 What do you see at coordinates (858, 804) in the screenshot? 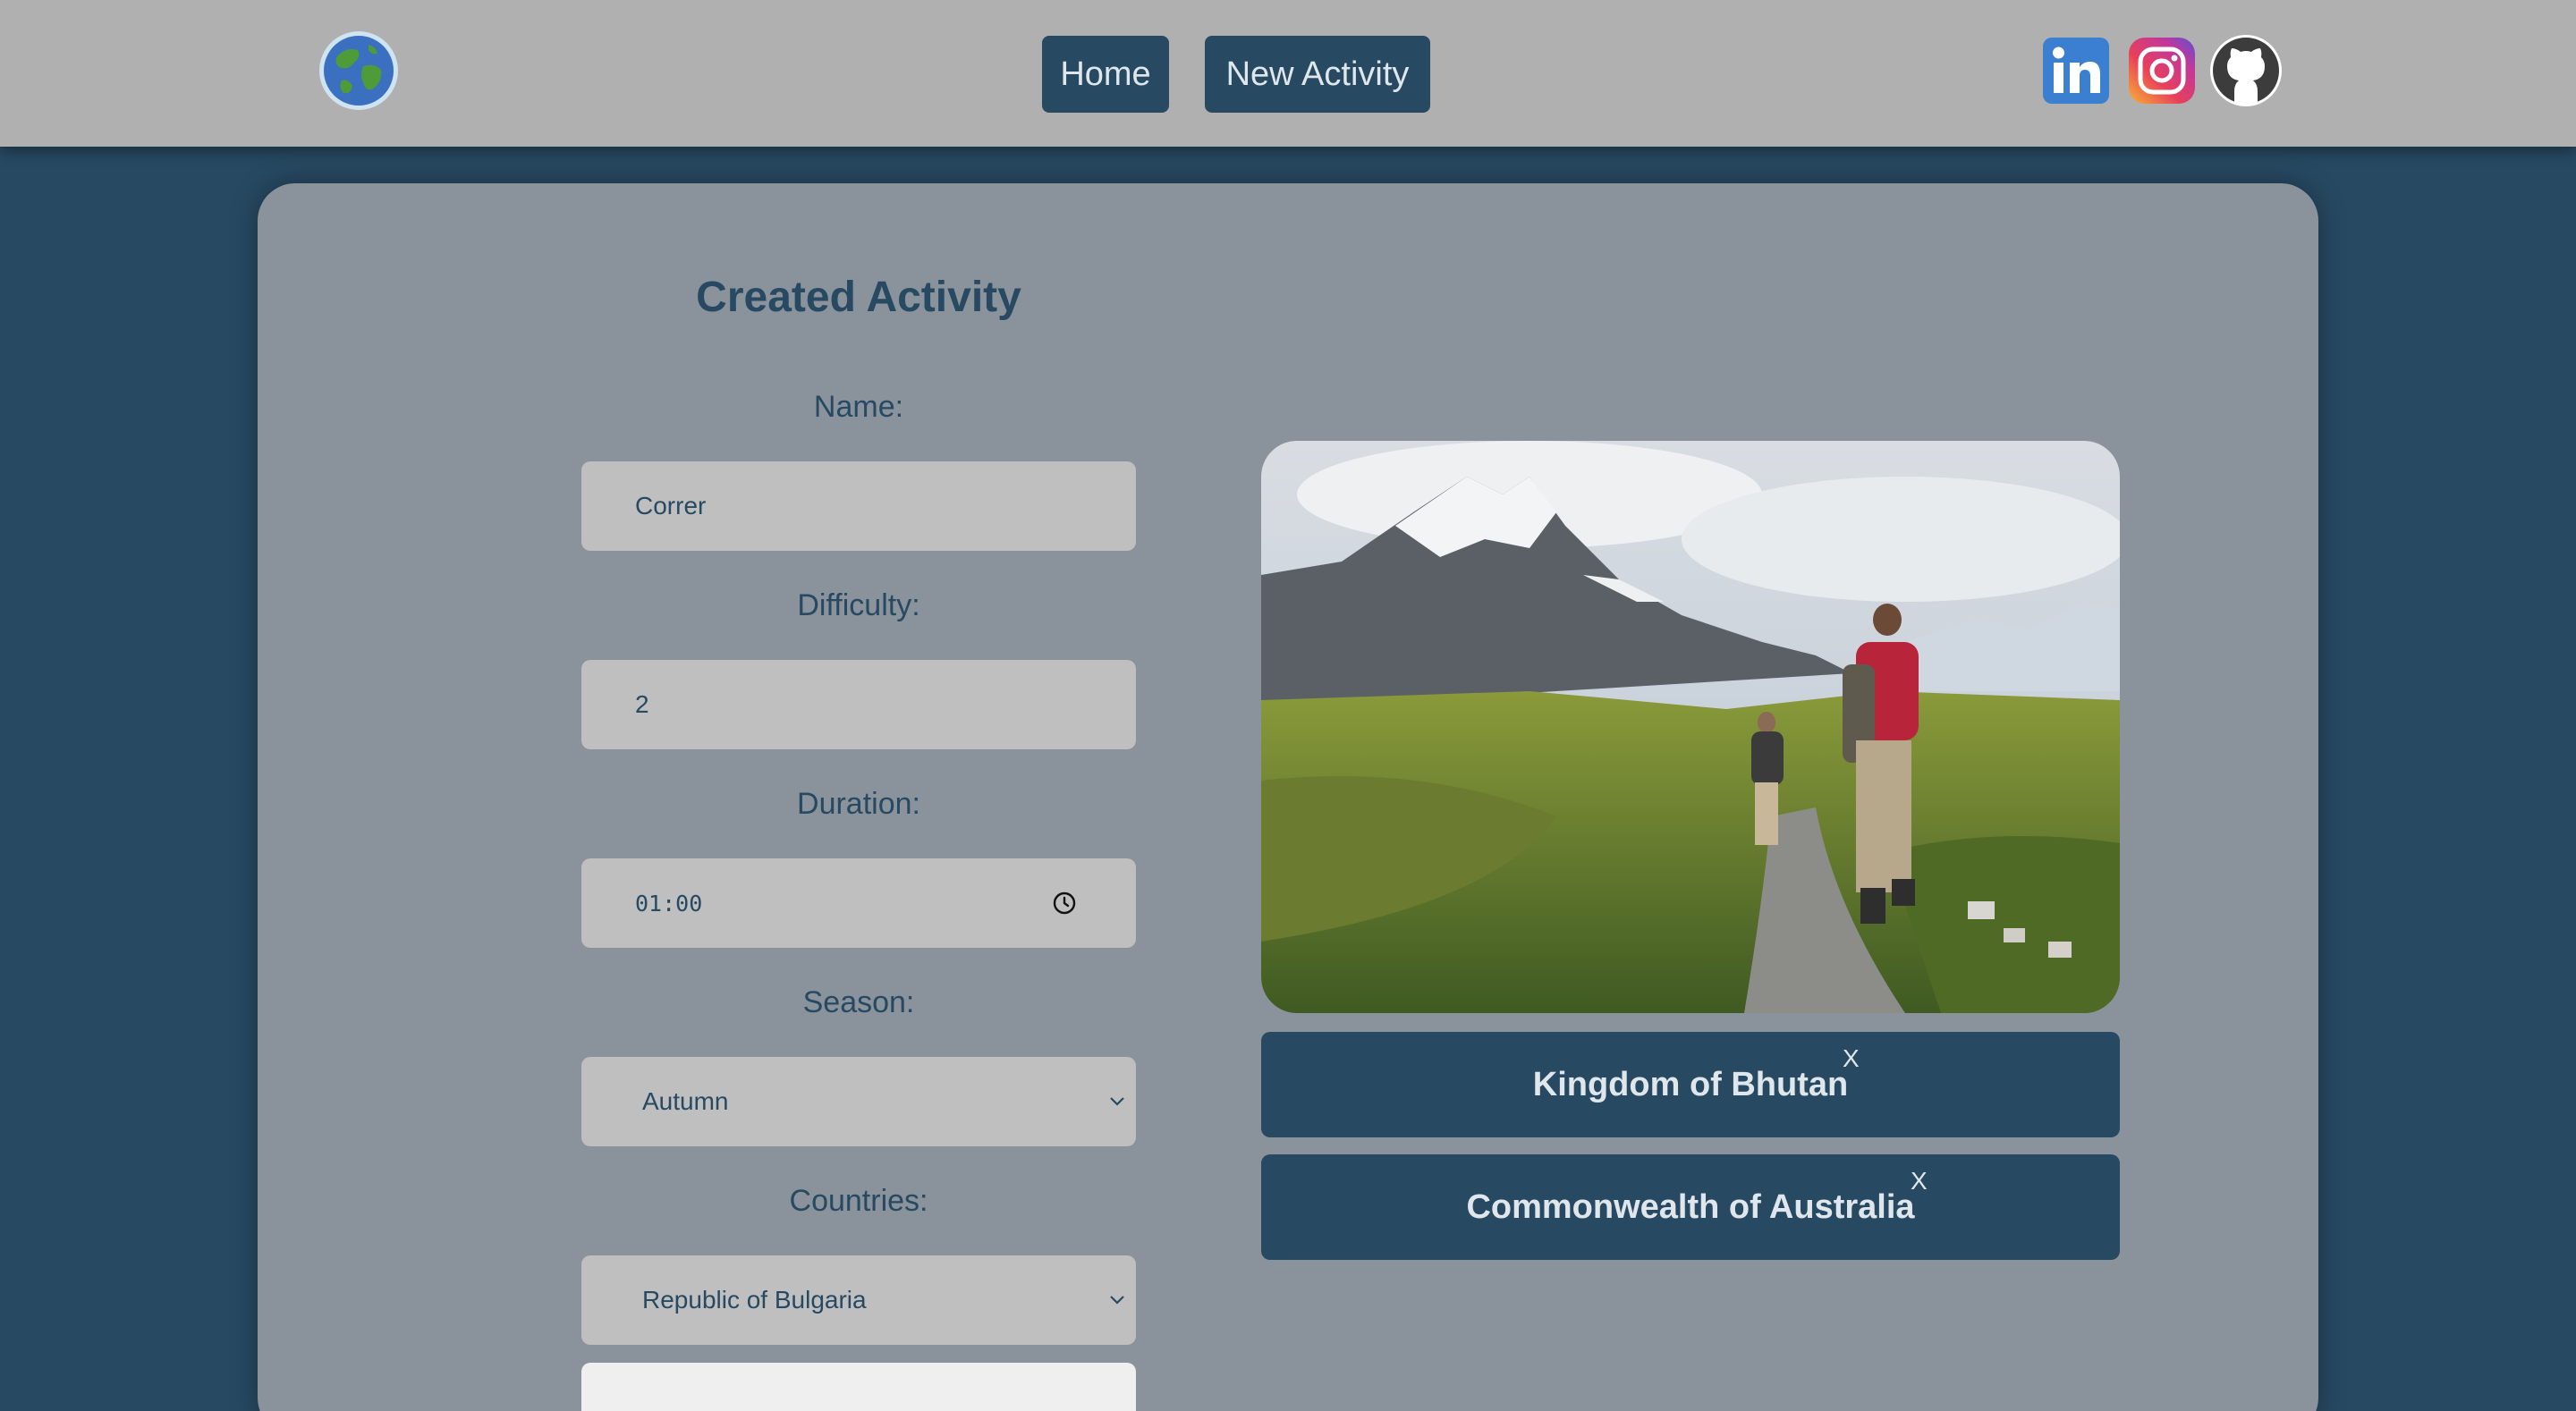
I see `duration-label: Duration:` at bounding box center [858, 804].